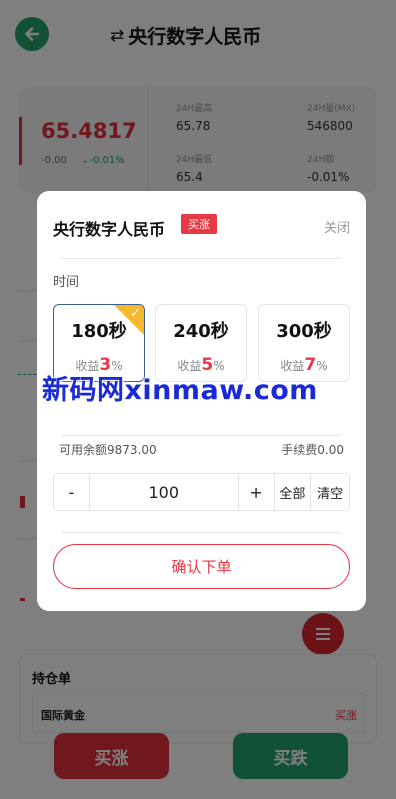  I want to click on fee: 手续费0.00, so click(312, 450).